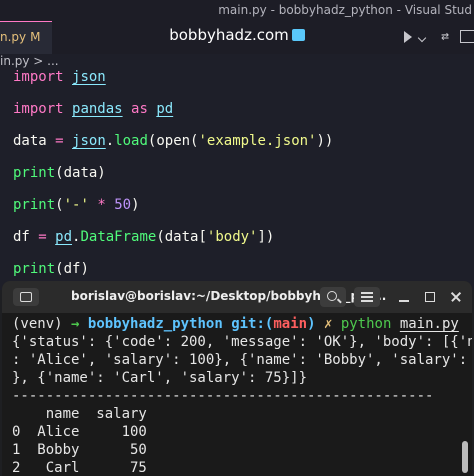 The image size is (474, 476). What do you see at coordinates (160, 378) in the screenshot?
I see `output-line: }, {'name': 'Carl', 'salary': 75}]}` at bounding box center [160, 378].